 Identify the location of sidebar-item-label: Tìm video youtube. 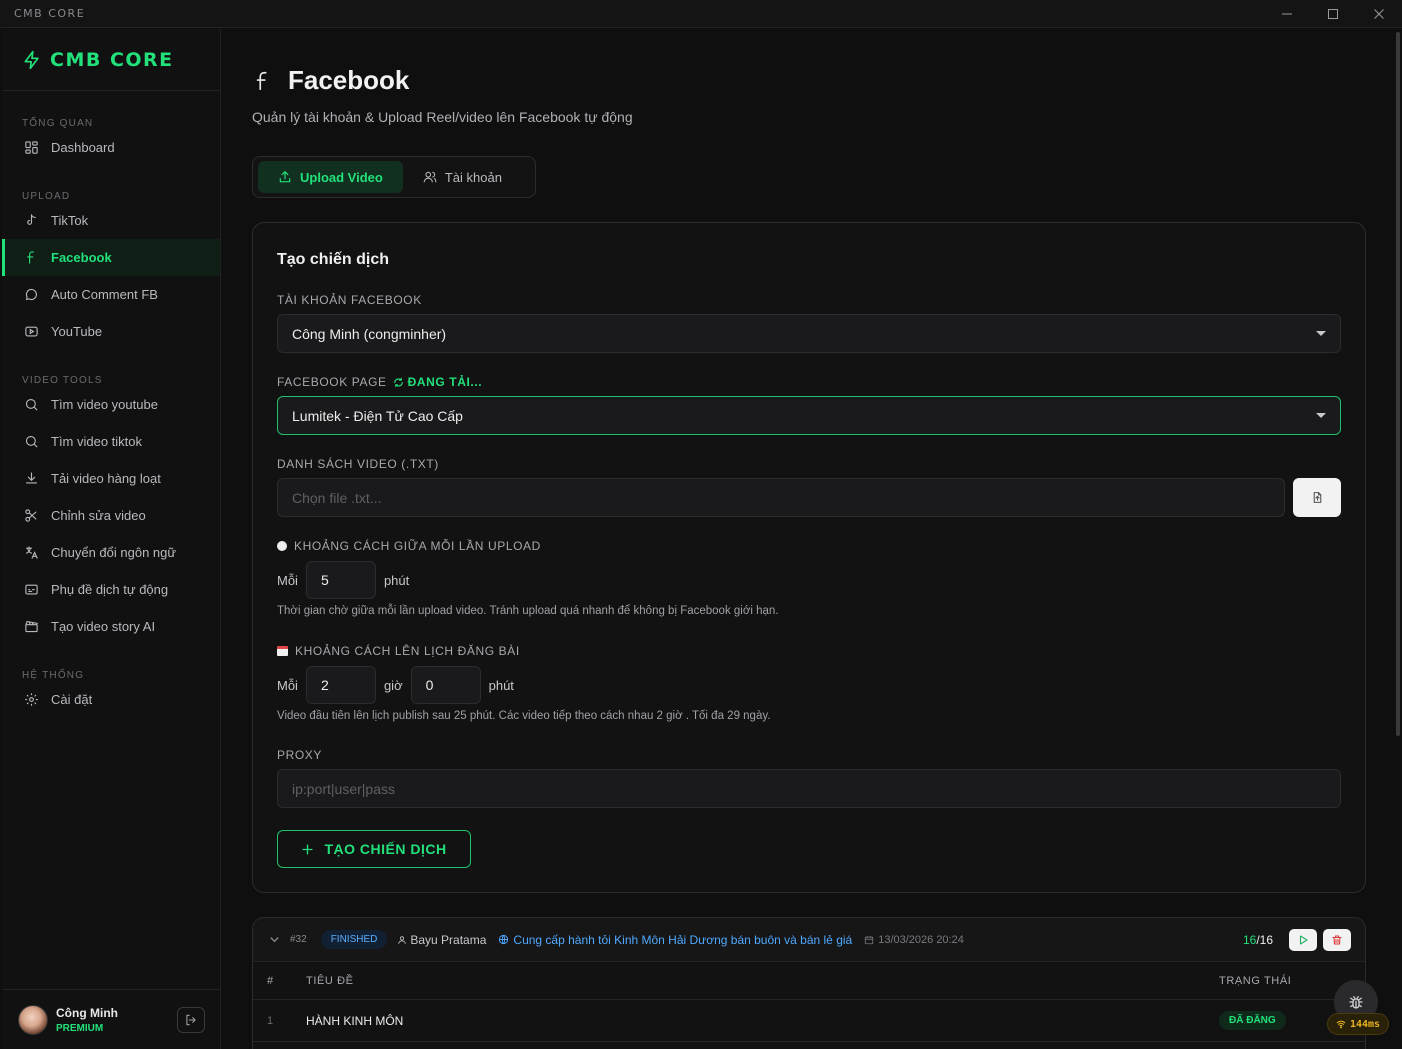
(104, 404).